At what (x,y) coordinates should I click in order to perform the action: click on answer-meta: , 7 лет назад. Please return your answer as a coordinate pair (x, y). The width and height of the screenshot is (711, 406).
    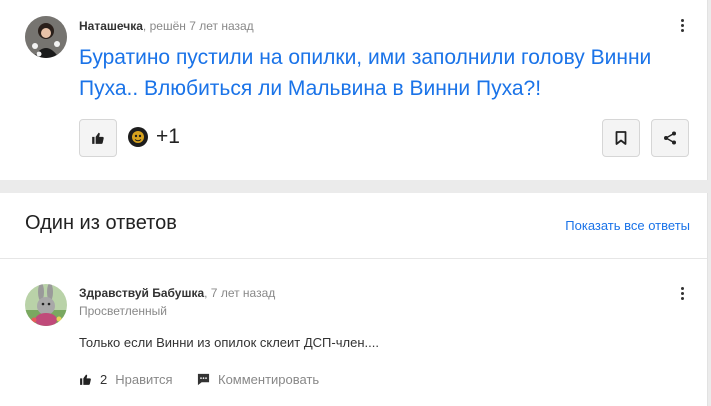
    Looking at the image, I should click on (240, 293).